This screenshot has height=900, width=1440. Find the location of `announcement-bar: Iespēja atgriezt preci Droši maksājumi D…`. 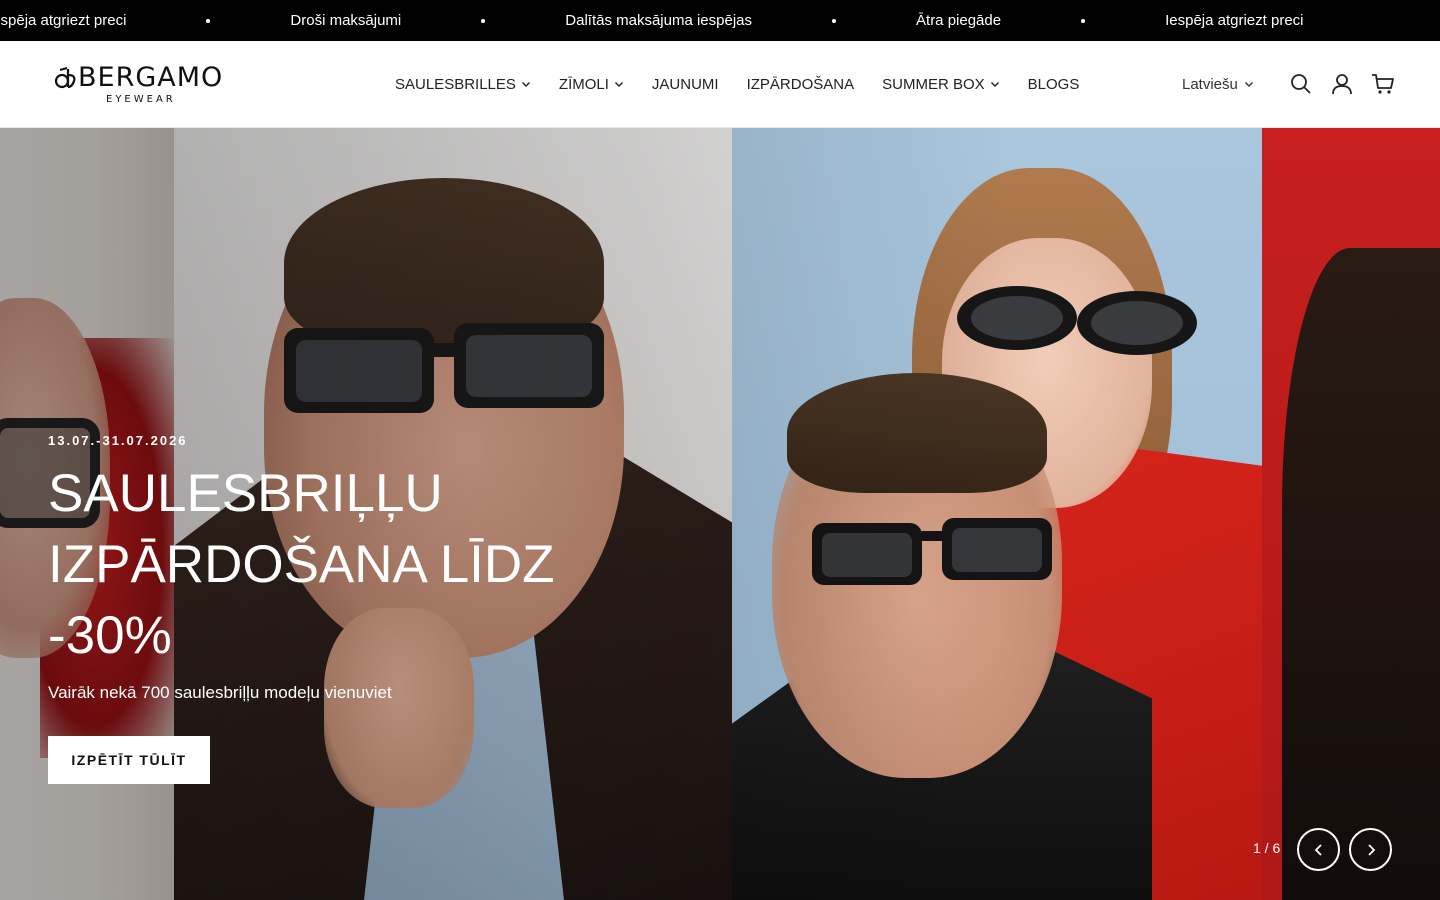

announcement-bar: Iespēja atgriezt preci Droši maksājumi D… is located at coordinates (720, 20).